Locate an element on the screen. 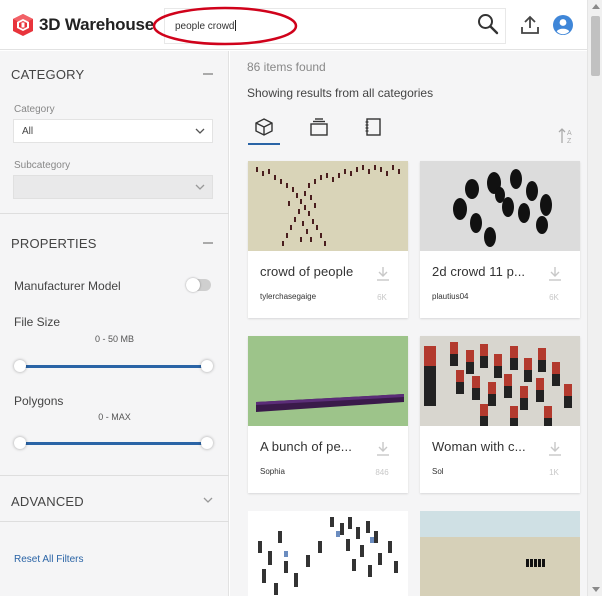  model-card: crowd of people tylerchasegaige 6K is located at coordinates (328, 239).